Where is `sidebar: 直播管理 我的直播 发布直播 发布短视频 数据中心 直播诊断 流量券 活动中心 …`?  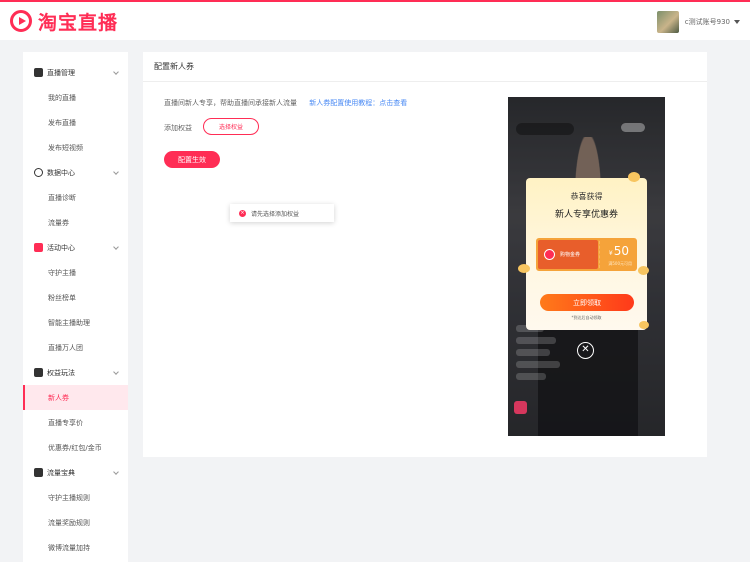 sidebar: 直播管理 我的直播 发布直播 发布短视频 数据中心 直播诊断 流量券 活动中心 … is located at coordinates (75, 307).